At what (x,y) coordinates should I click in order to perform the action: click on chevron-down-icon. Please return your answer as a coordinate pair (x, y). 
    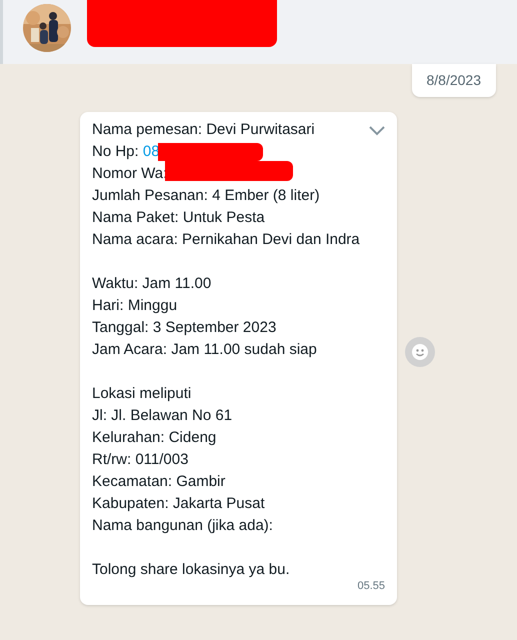
    Looking at the image, I should click on (377, 131).